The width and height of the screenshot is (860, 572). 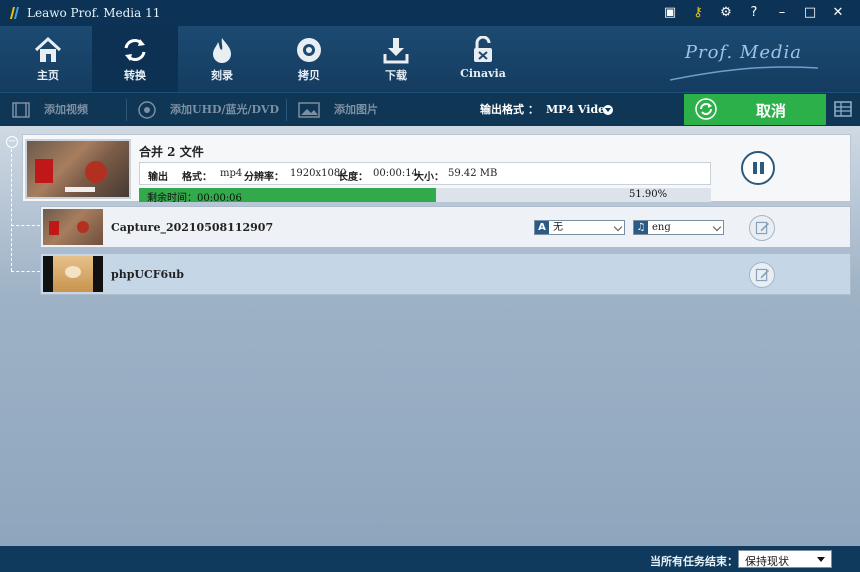 What do you see at coordinates (396, 51) in the screenshot?
I see `download-icon` at bounding box center [396, 51].